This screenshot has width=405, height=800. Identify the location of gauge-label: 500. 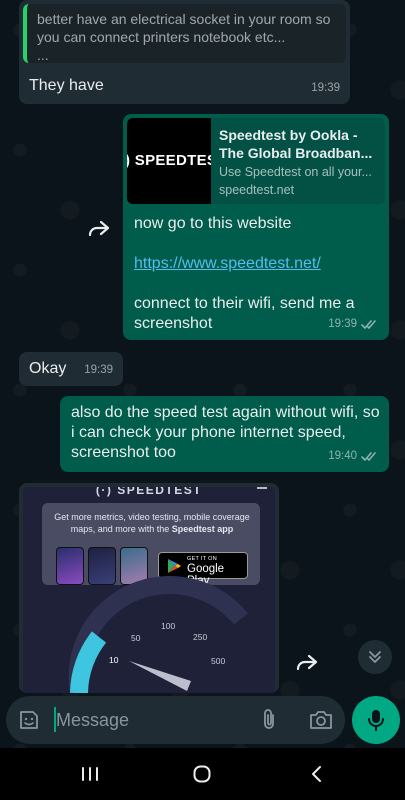
(218, 661).